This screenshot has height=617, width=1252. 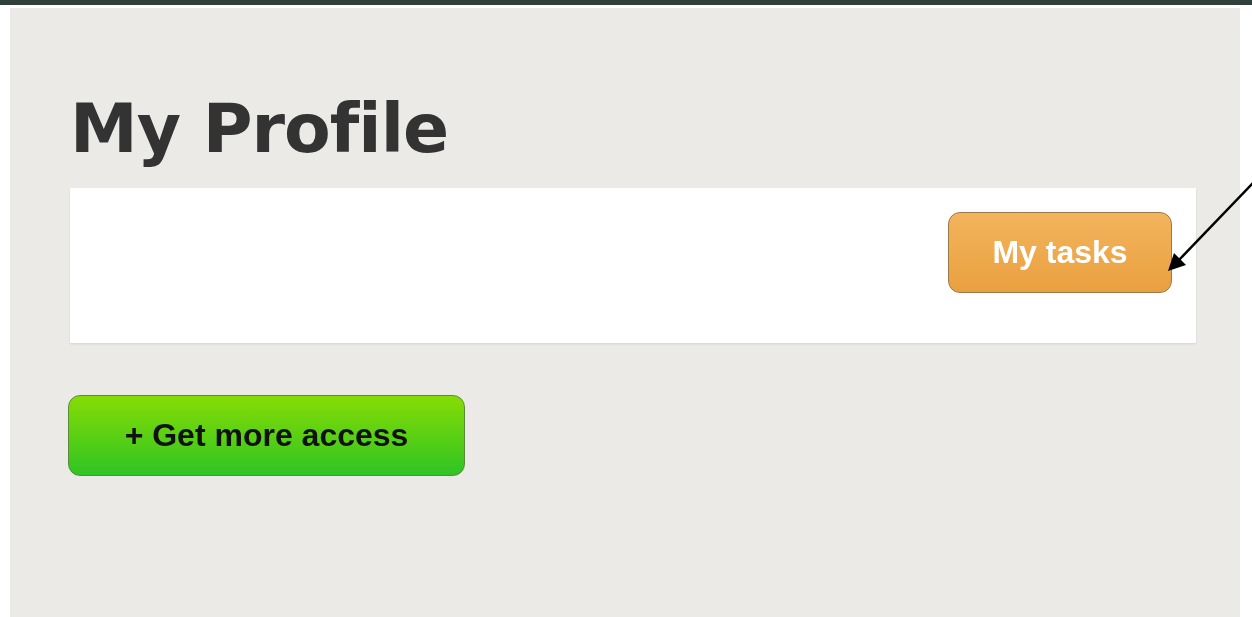 What do you see at coordinates (260, 129) in the screenshot?
I see `page-title: My Profile` at bounding box center [260, 129].